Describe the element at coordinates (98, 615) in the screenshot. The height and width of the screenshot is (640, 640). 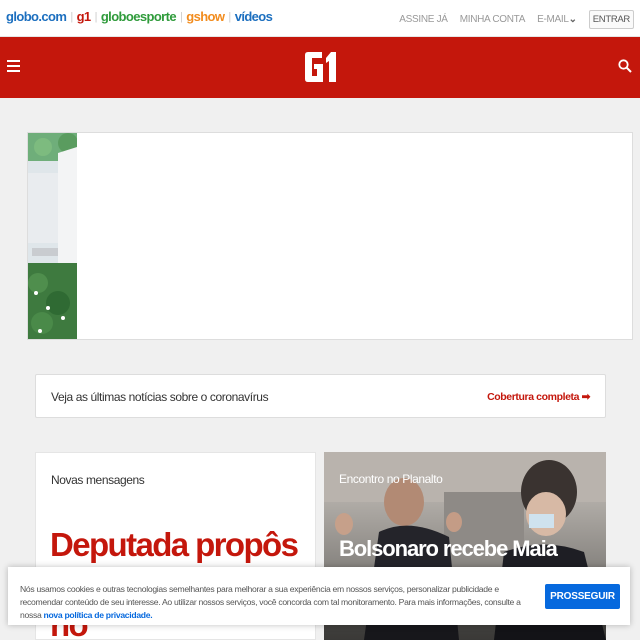
I see `privacy-policy-link: nova política de privacidade.` at that location.